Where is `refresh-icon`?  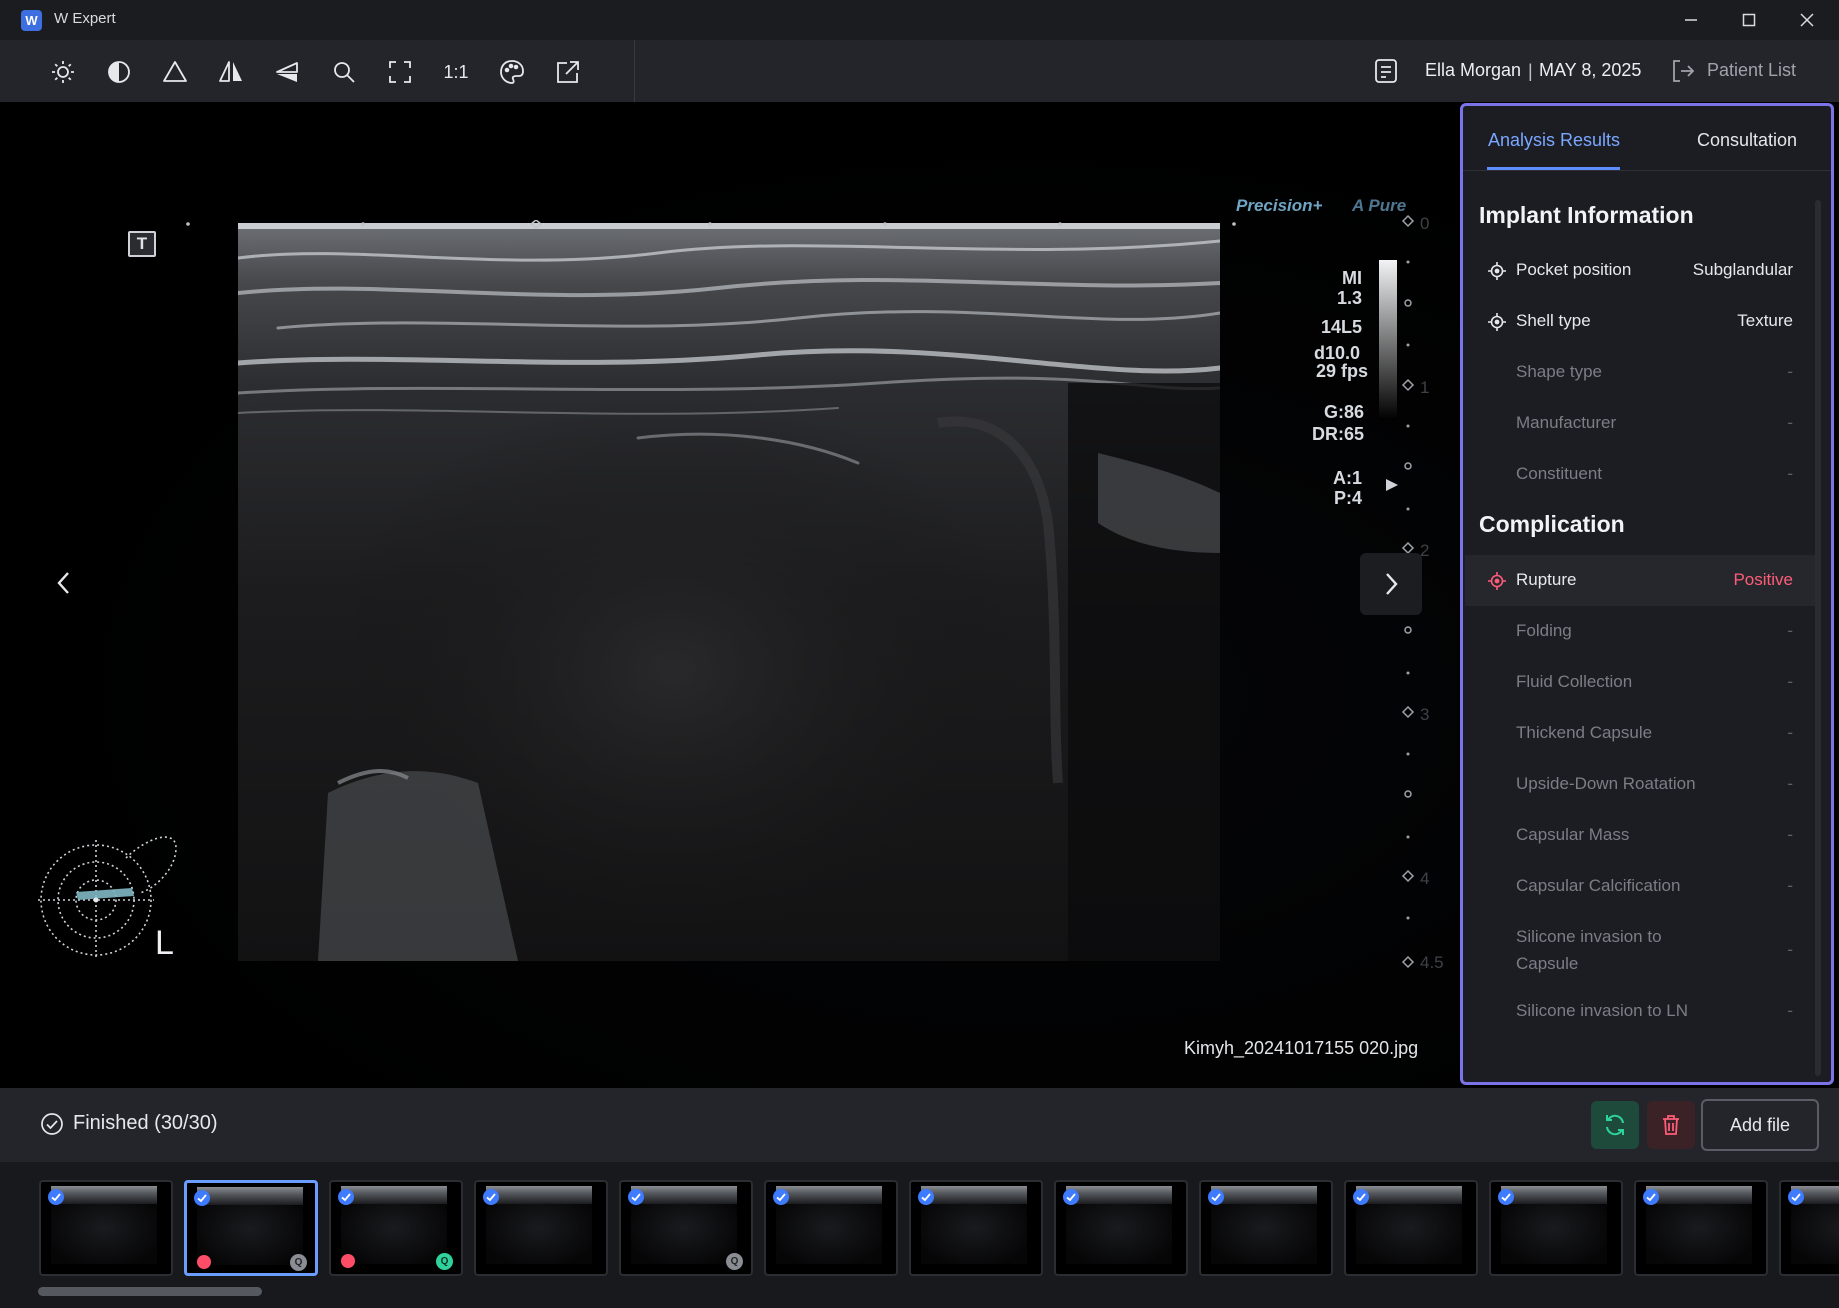
refresh-icon is located at coordinates (1615, 1125).